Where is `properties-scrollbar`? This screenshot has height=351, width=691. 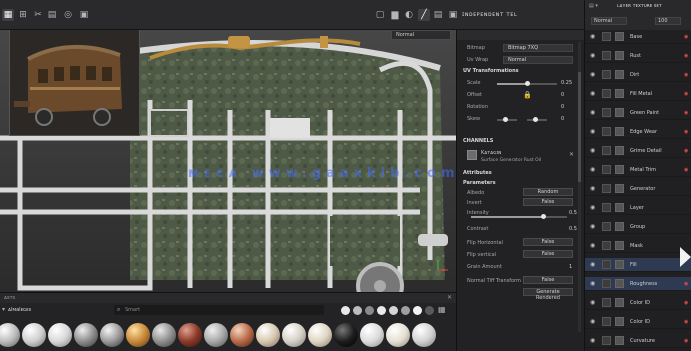 properties-scrollbar is located at coordinates (579, 187).